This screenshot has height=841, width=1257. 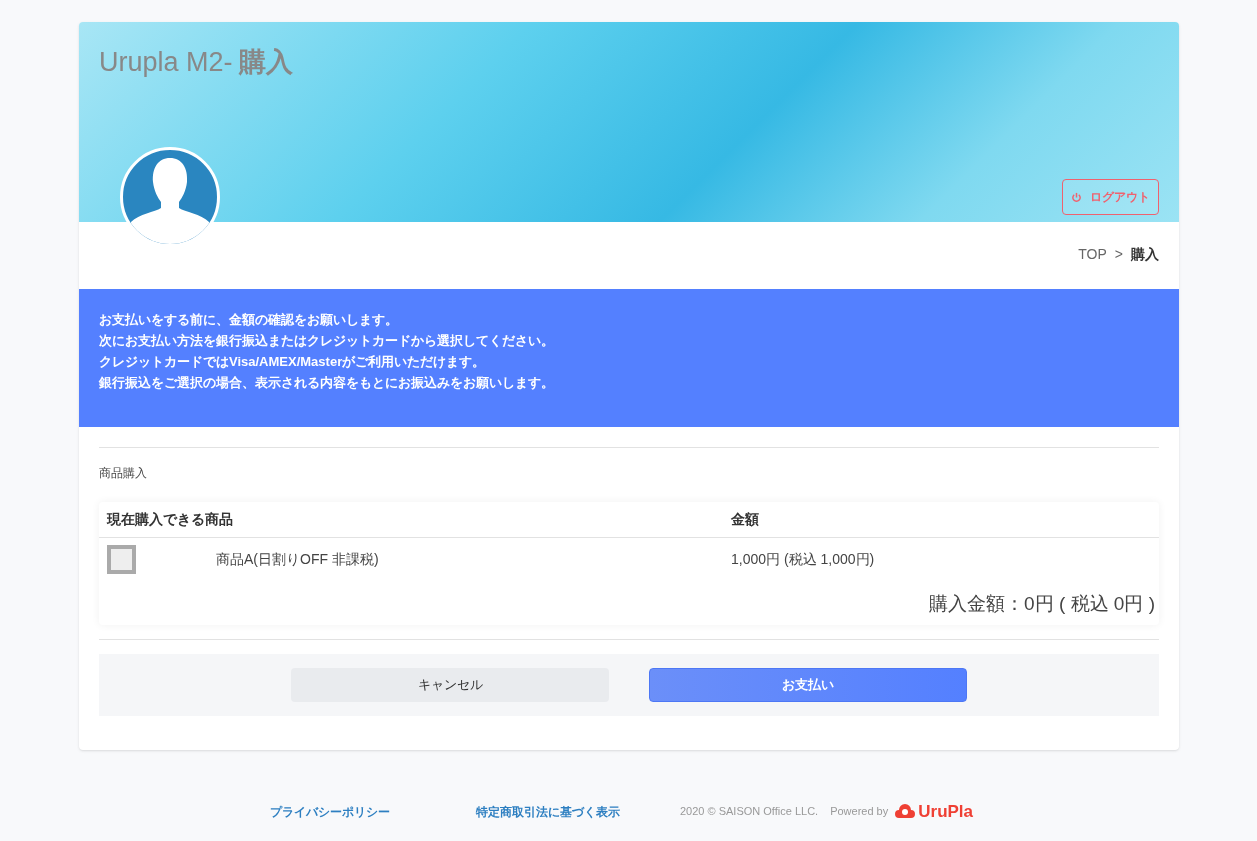 What do you see at coordinates (123, 473) in the screenshot?
I see `section-title: 商品購入` at bounding box center [123, 473].